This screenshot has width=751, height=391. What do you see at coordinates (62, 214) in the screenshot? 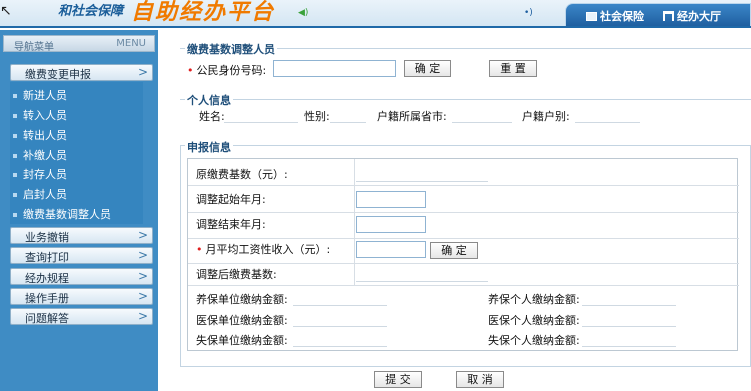
I see `sidebar-item-base-adjustment: 缴费基数调整人员` at bounding box center [62, 214].